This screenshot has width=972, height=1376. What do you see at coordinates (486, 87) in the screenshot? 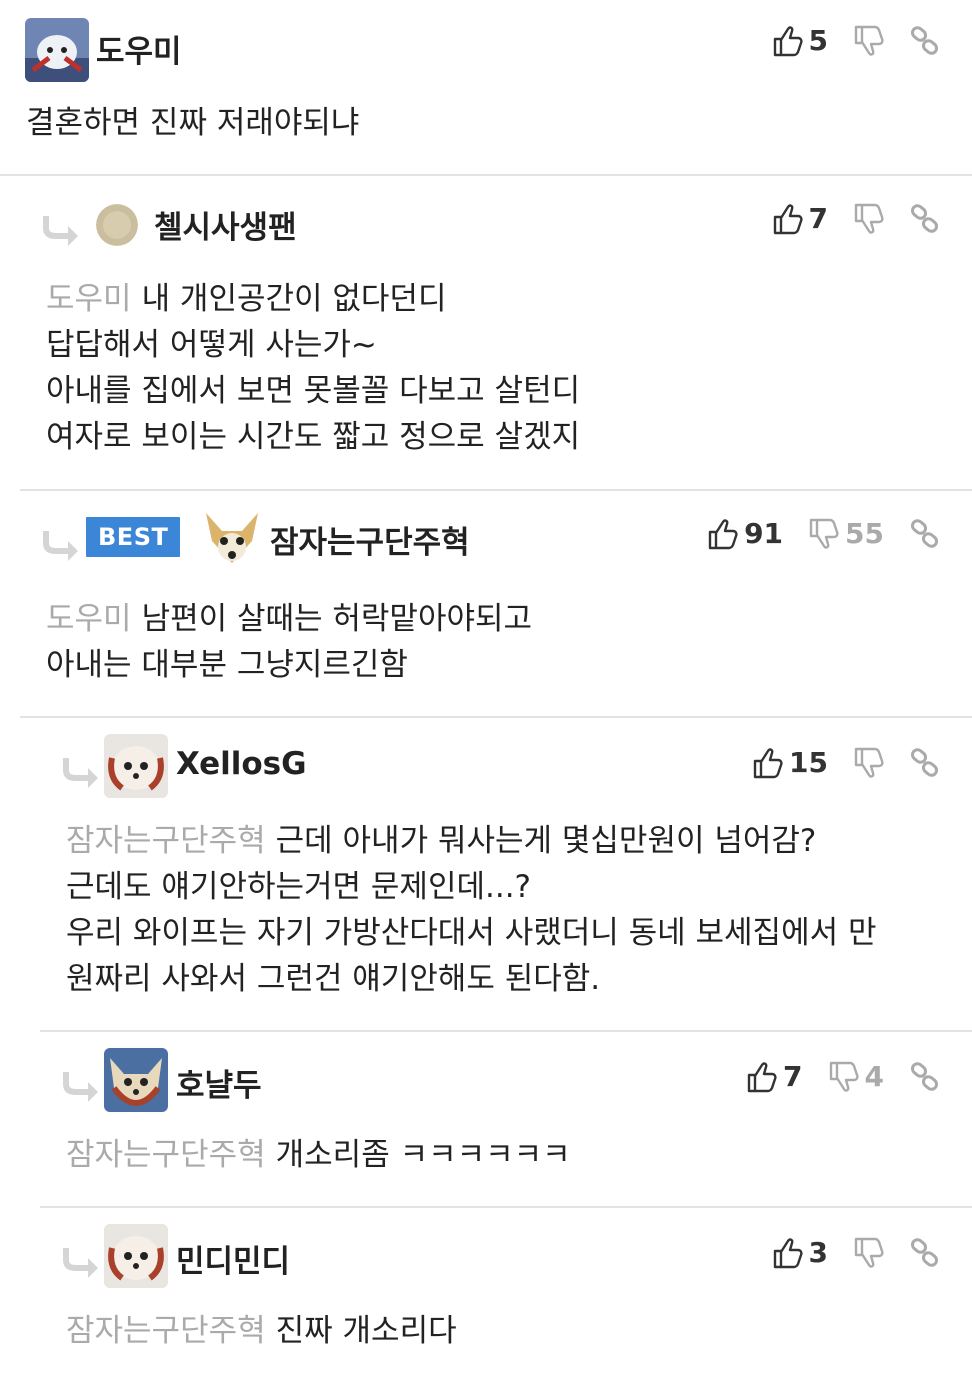
I see `comment: 도우미 5 결혼하면 진짜 저래야되냐` at bounding box center [486, 87].